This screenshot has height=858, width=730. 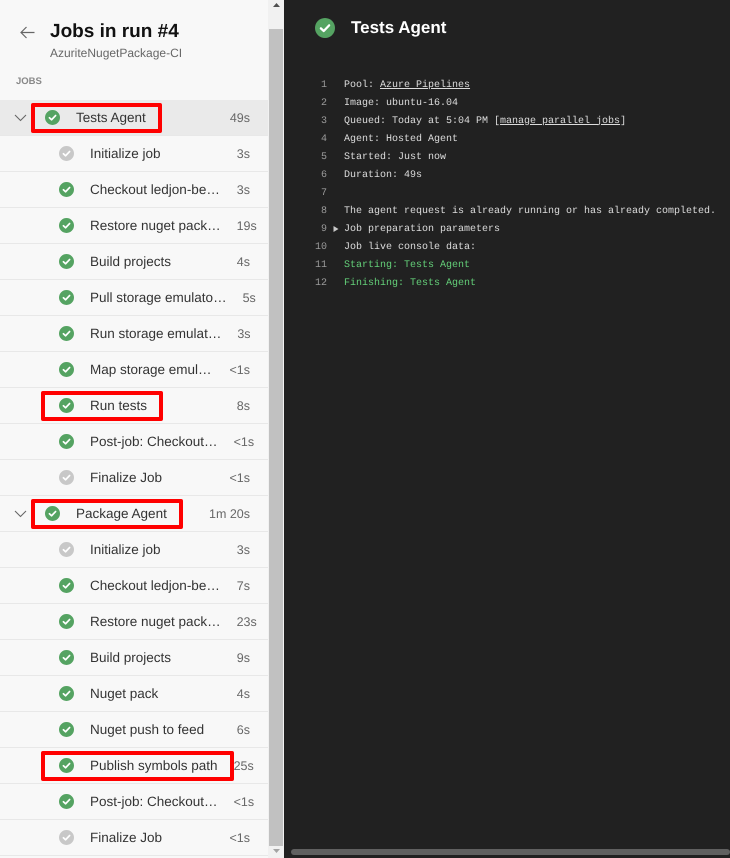 I want to click on horizontal-scrollbar, so click(x=510, y=852).